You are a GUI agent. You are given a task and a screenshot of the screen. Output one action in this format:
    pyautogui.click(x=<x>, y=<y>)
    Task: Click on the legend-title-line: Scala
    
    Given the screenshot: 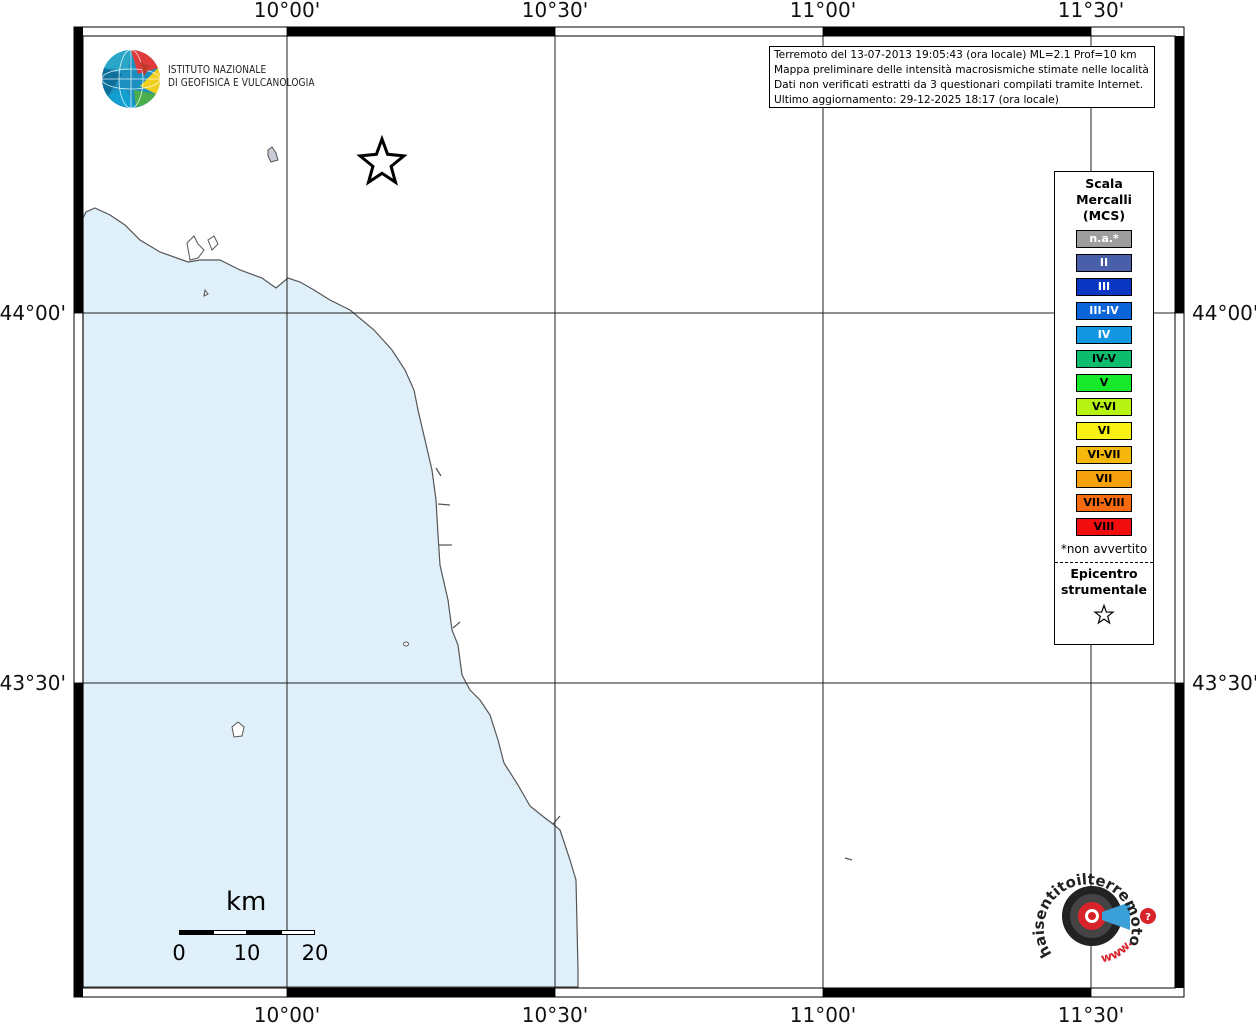 What is the action you would take?
    pyautogui.click(x=1104, y=183)
    